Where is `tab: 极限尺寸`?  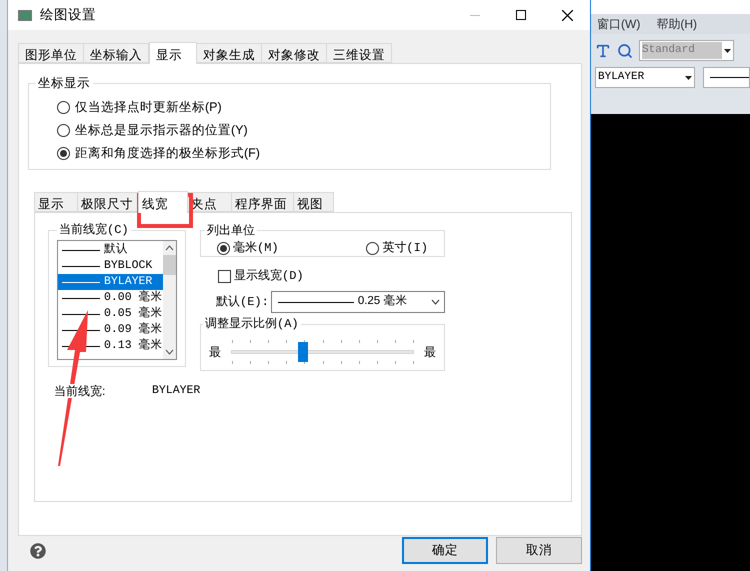
tab: 极限尺寸 is located at coordinates (108, 202).